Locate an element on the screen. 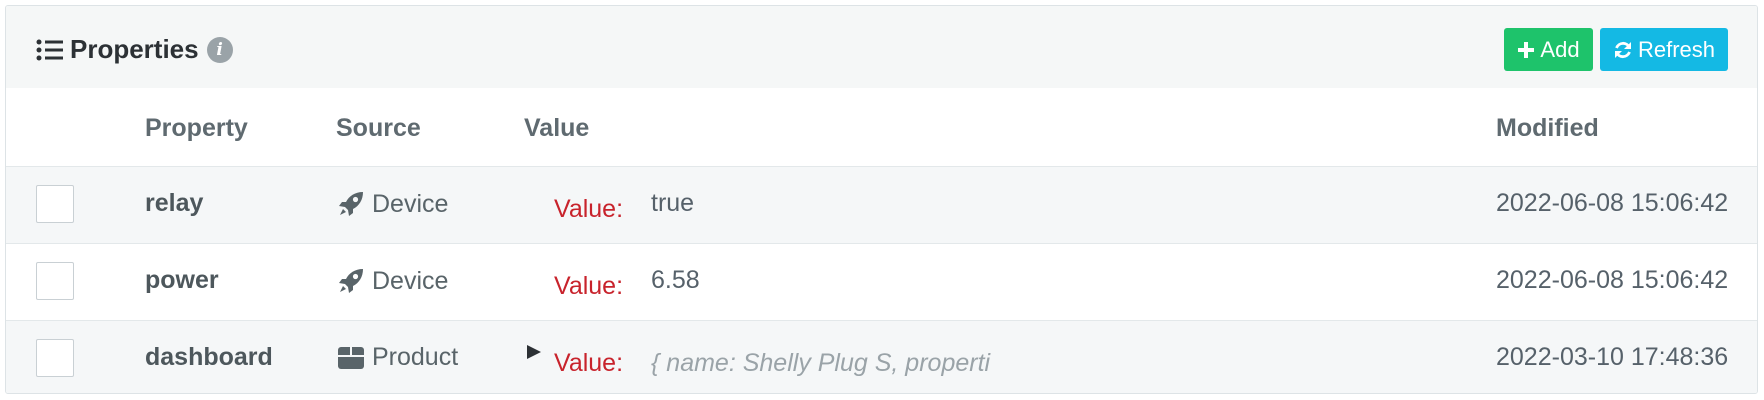  source-cell: Product is located at coordinates (397, 357).